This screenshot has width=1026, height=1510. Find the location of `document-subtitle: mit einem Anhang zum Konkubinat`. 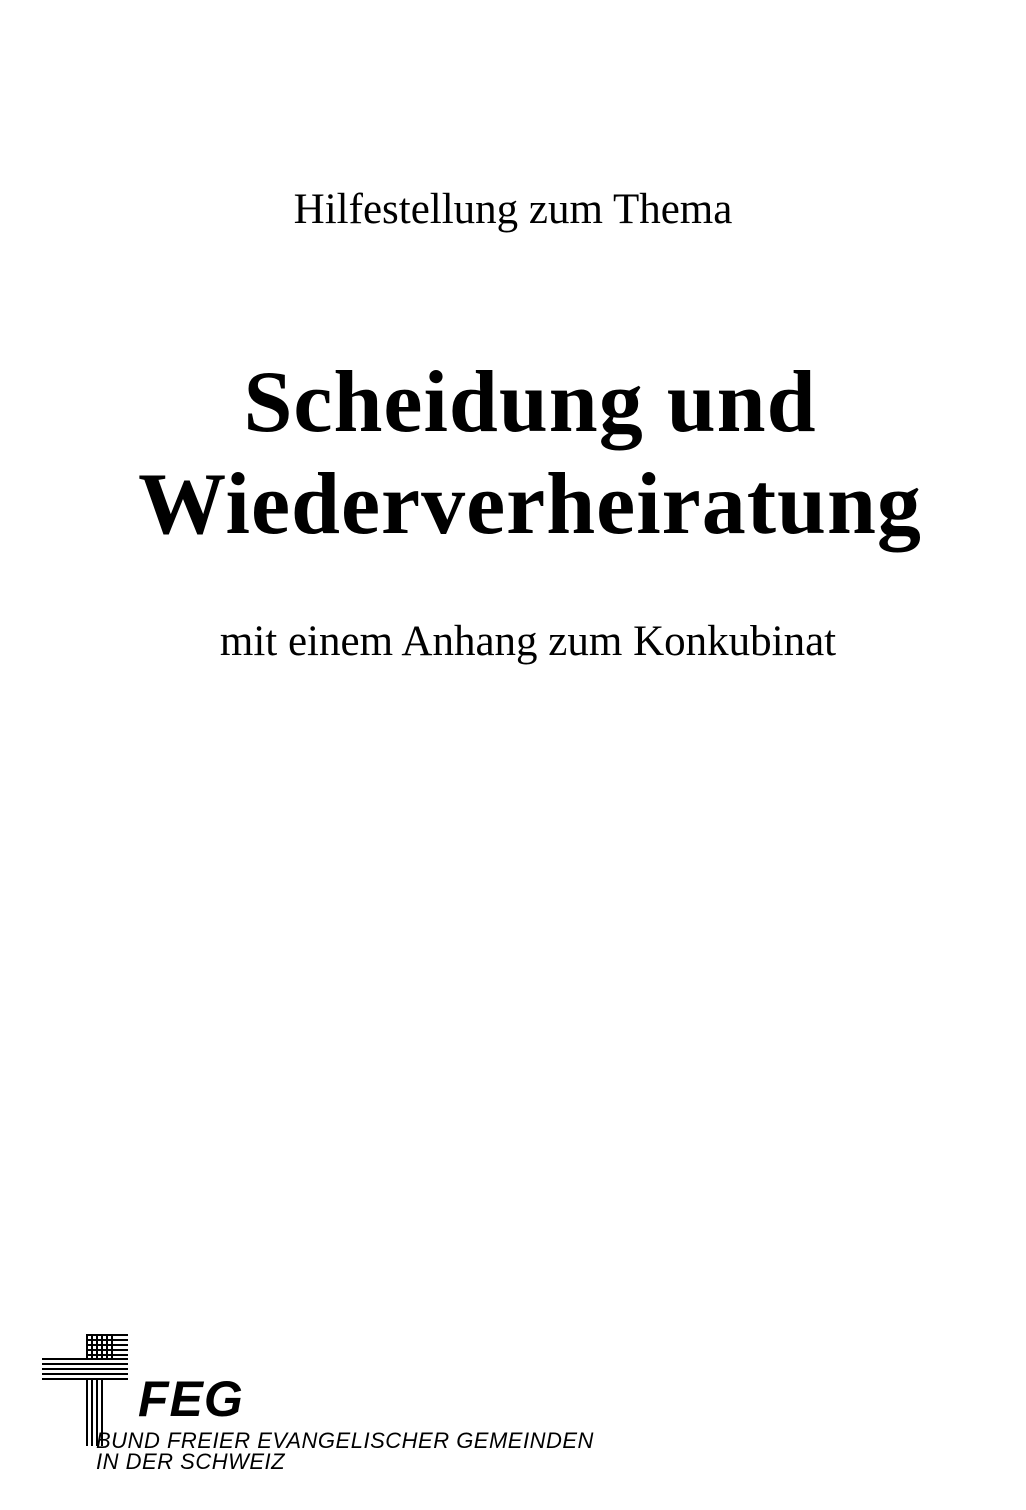

document-subtitle: mit einem Anhang zum Konkubinat is located at coordinates (528, 641).